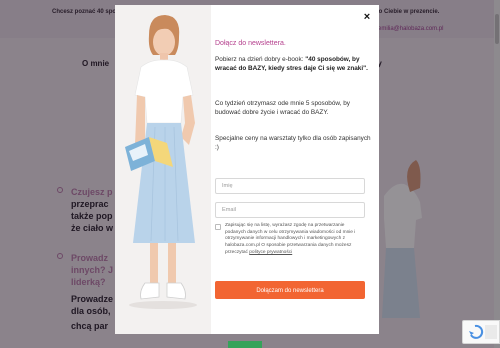  I want to click on recaptcha-icon, so click(483, 331).